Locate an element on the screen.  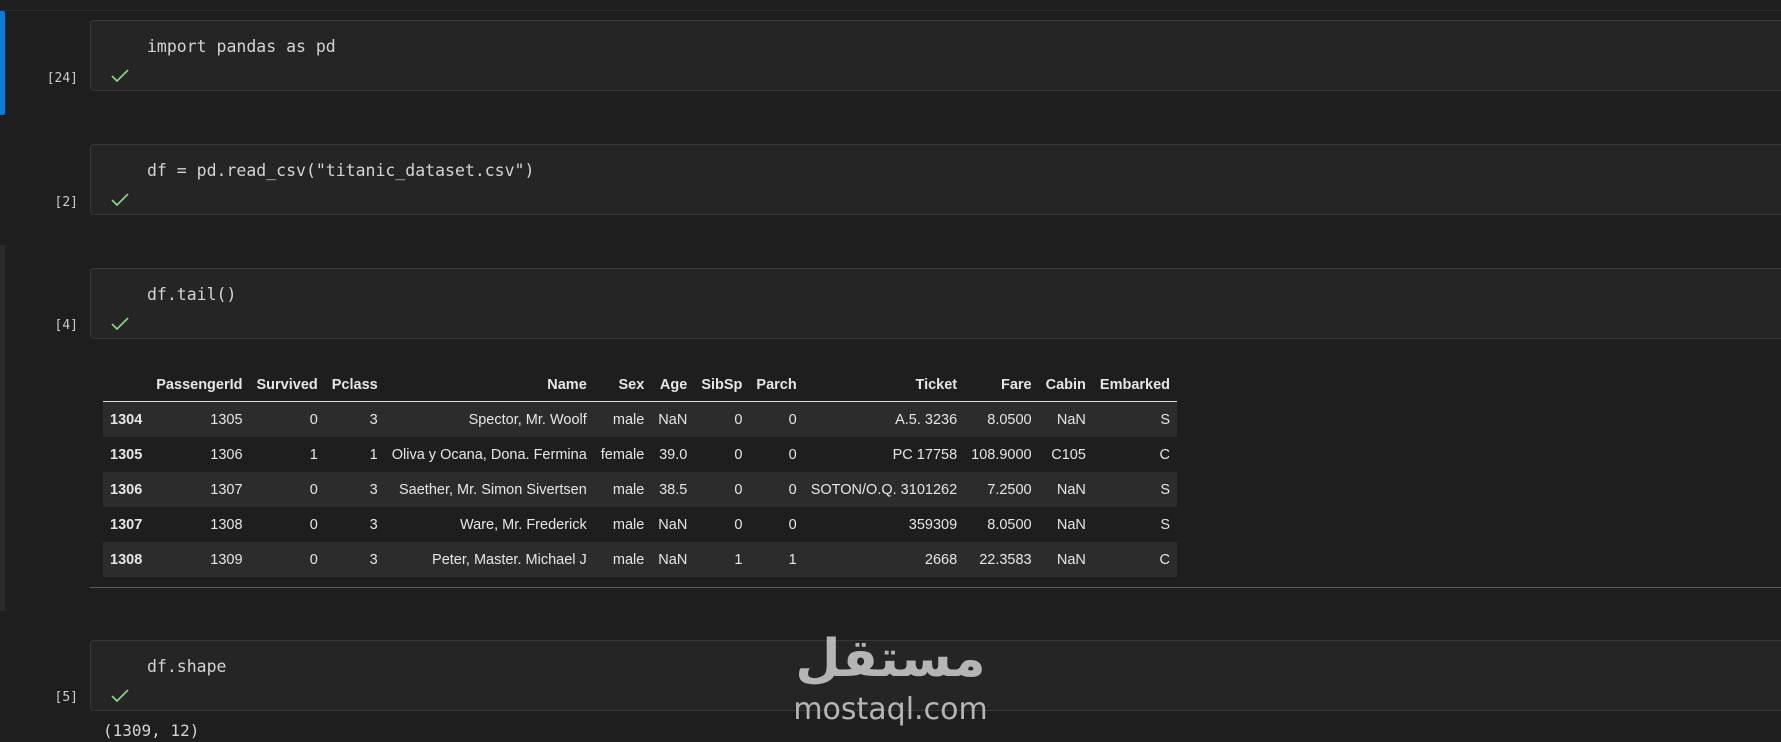
shape-output: (1309, 12) is located at coordinates (151, 730).